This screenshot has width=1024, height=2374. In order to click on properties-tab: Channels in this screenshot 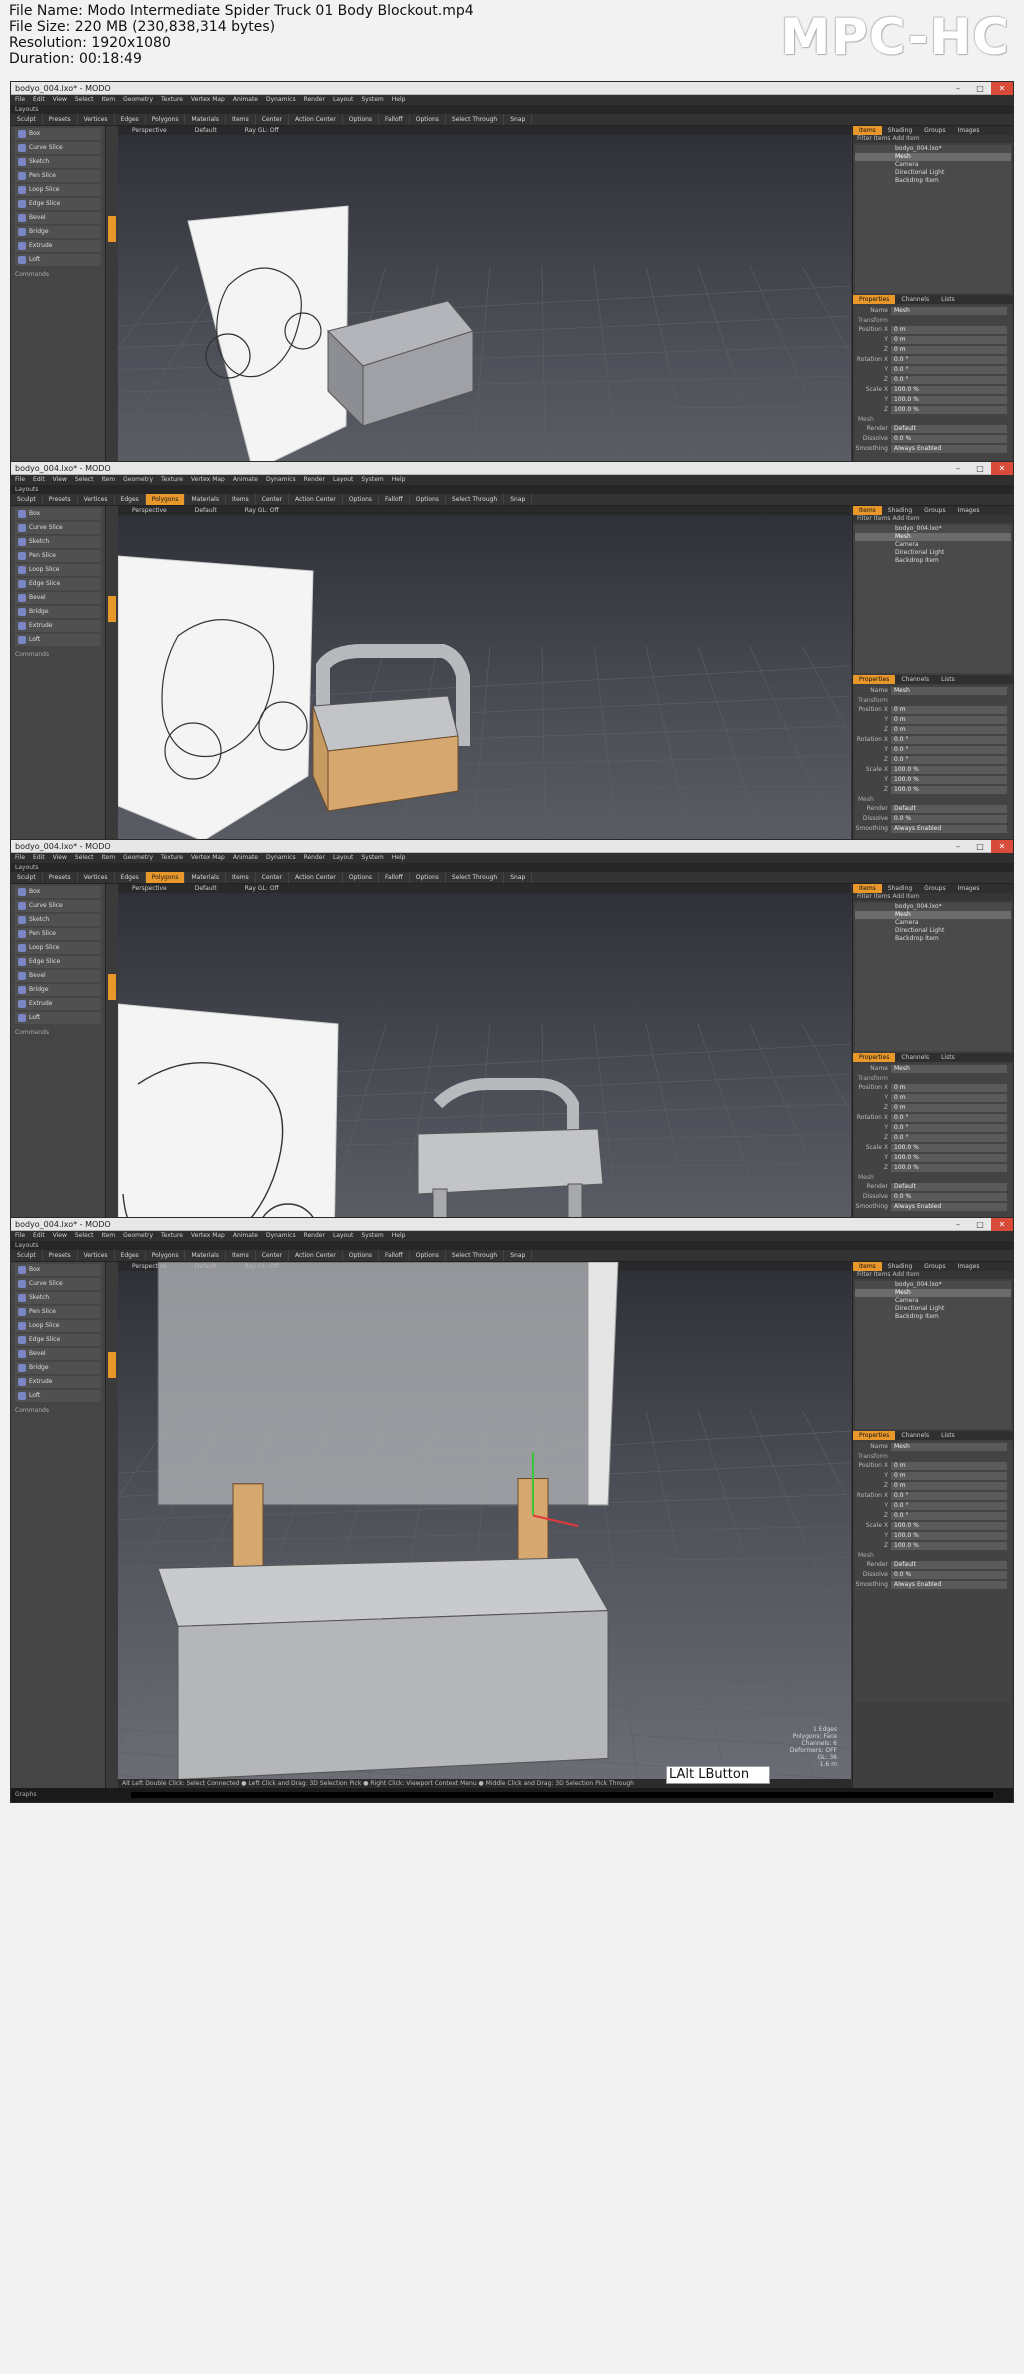, I will do `click(915, 679)`.